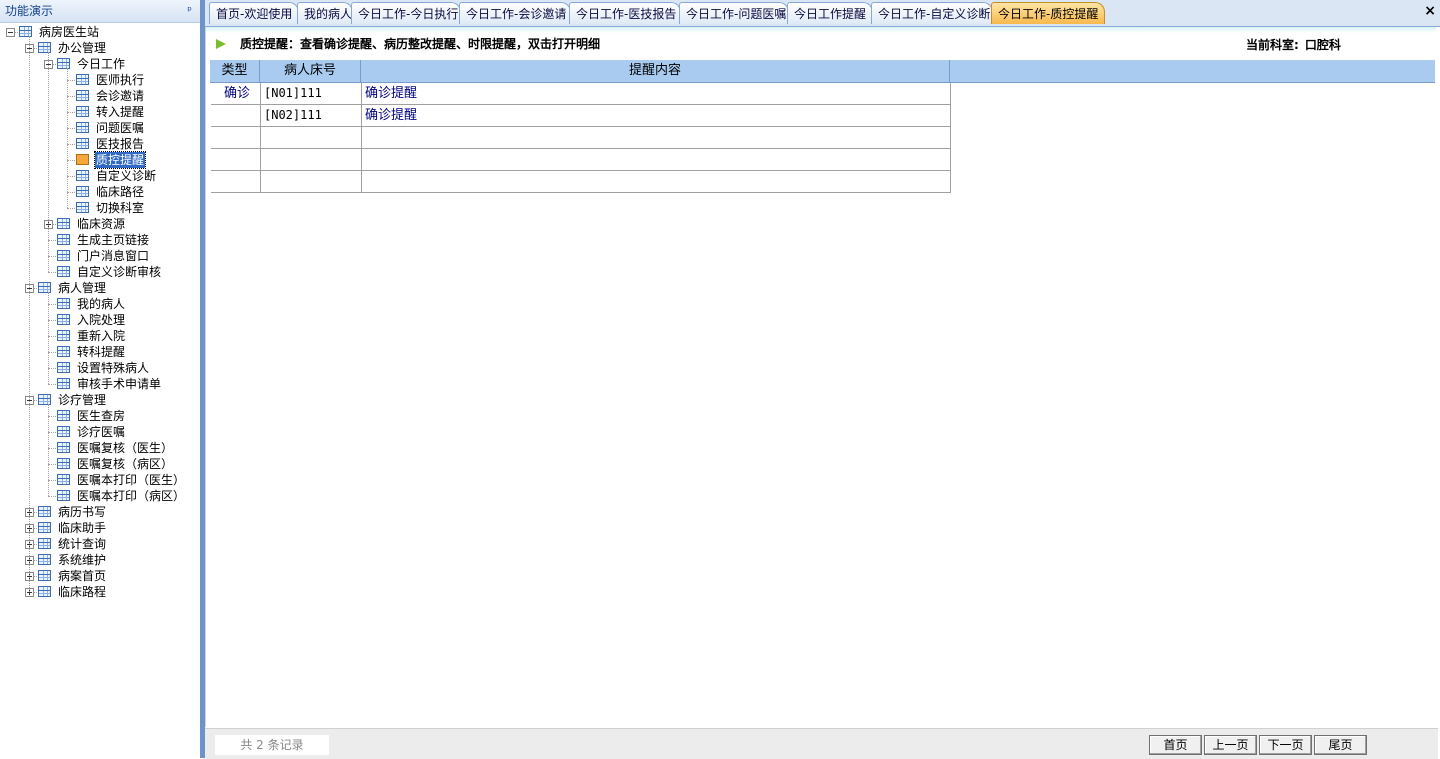  I want to click on tree-item: 临床路程, so click(100, 592).